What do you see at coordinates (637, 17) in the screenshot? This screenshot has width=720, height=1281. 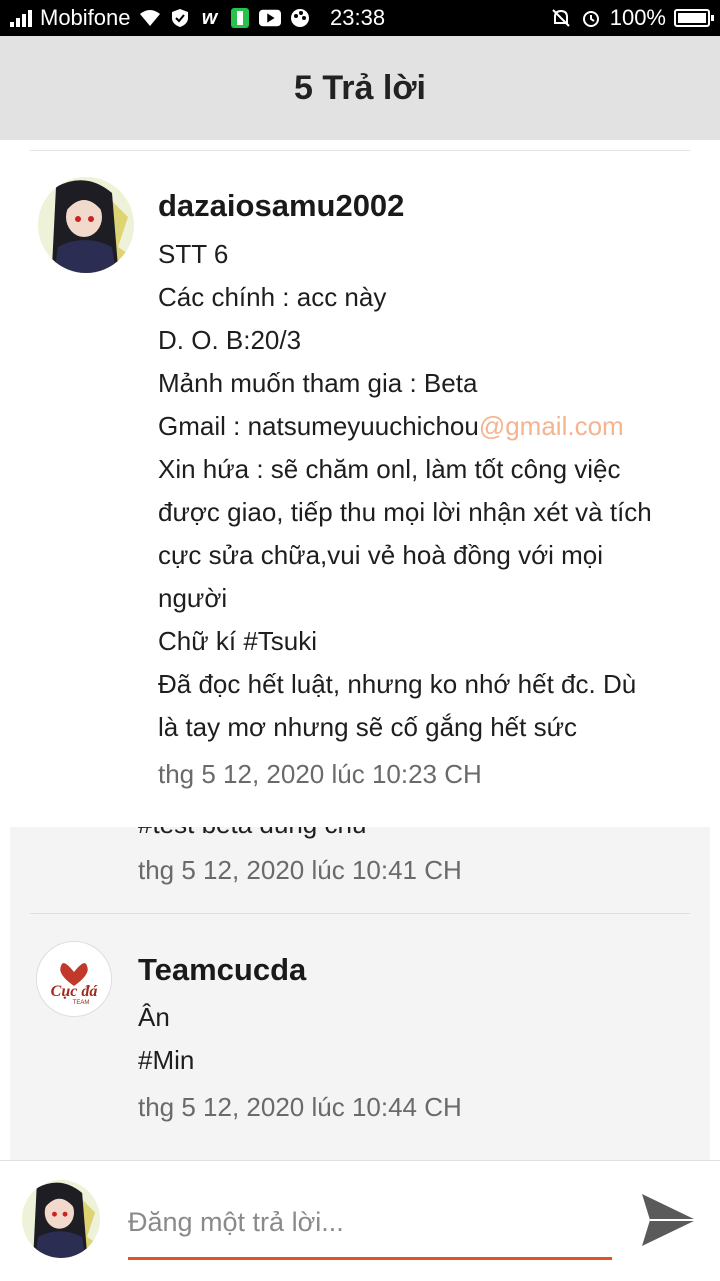 I see `battery-percent: 100%` at bounding box center [637, 17].